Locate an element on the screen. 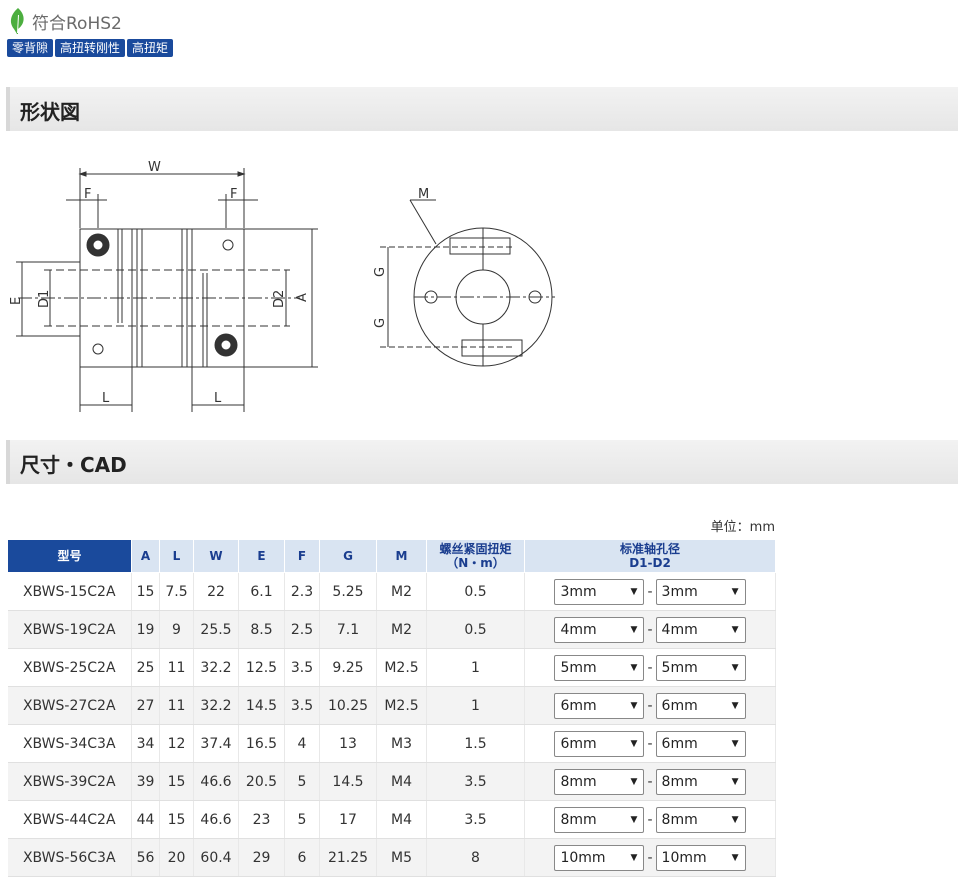  tag-high-torsional-rigidity: 高扭转刚性 is located at coordinates (90, 48).